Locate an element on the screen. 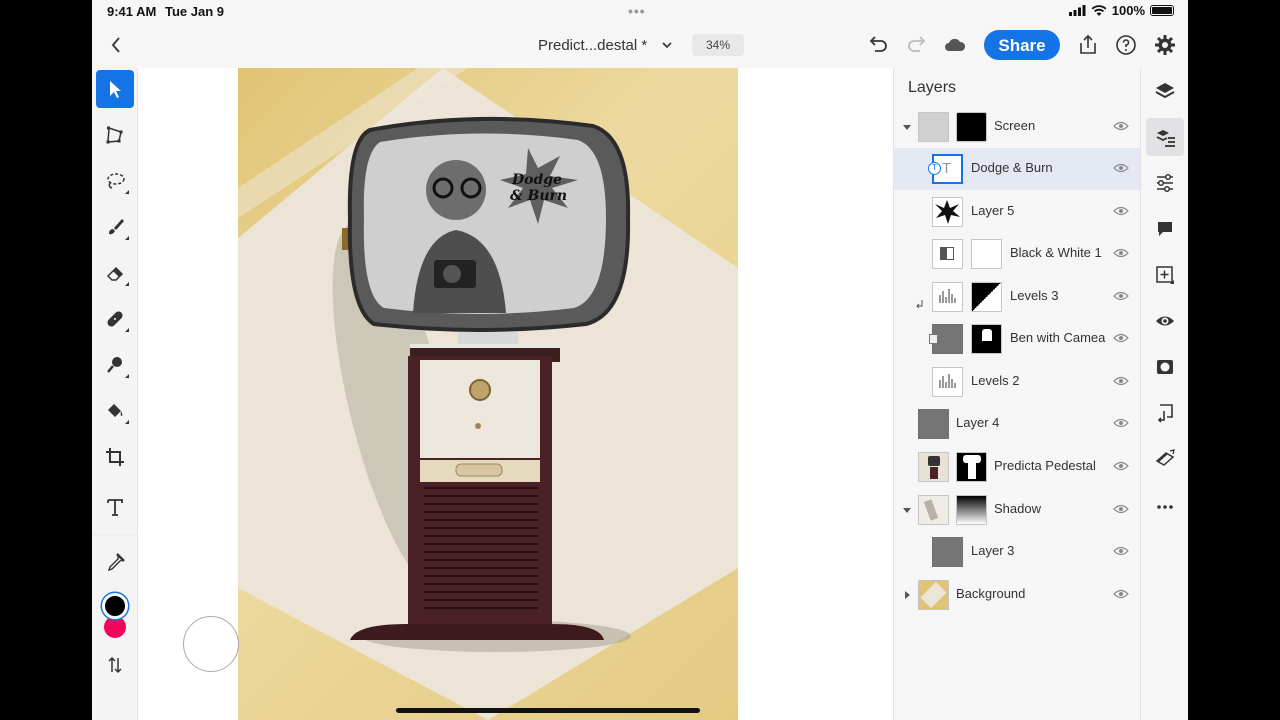 The width and height of the screenshot is (1280, 720). lasso-tool is located at coordinates (115, 181).